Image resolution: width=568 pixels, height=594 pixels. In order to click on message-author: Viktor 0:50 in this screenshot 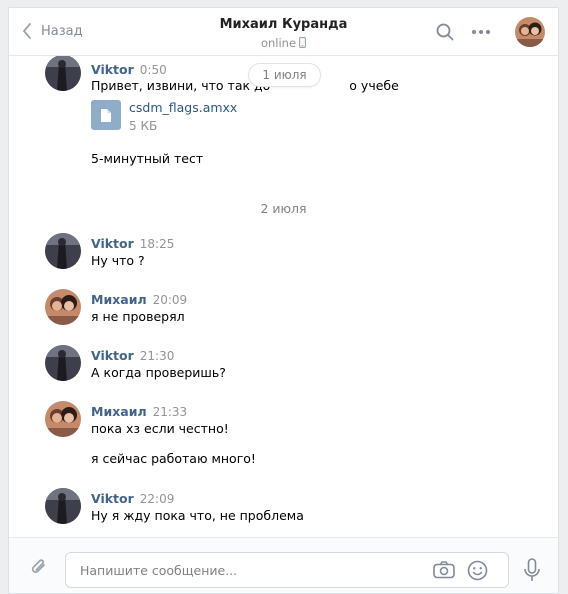, I will do `click(129, 69)`.